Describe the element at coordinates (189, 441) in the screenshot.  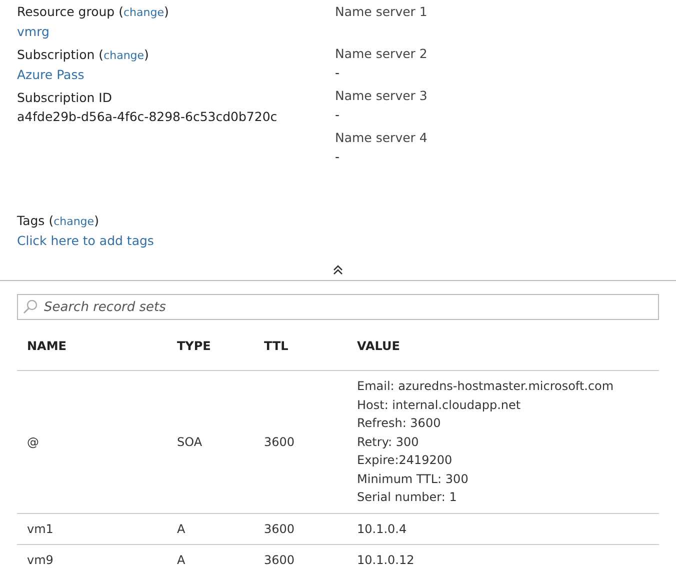
I see `table-cell: SOA` at that location.